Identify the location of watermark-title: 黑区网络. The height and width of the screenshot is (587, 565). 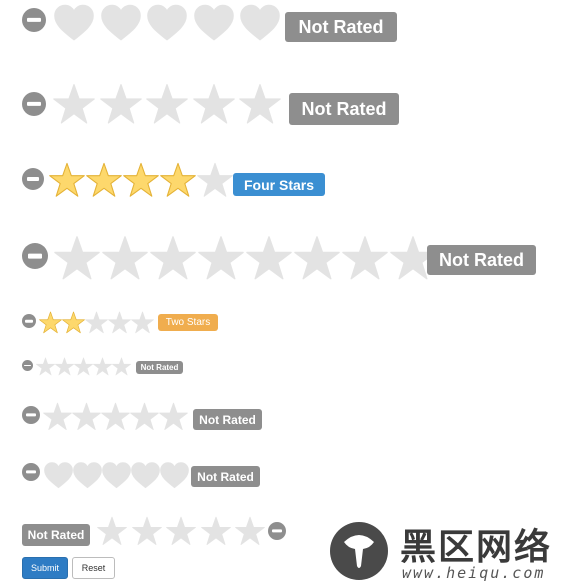
(476, 547).